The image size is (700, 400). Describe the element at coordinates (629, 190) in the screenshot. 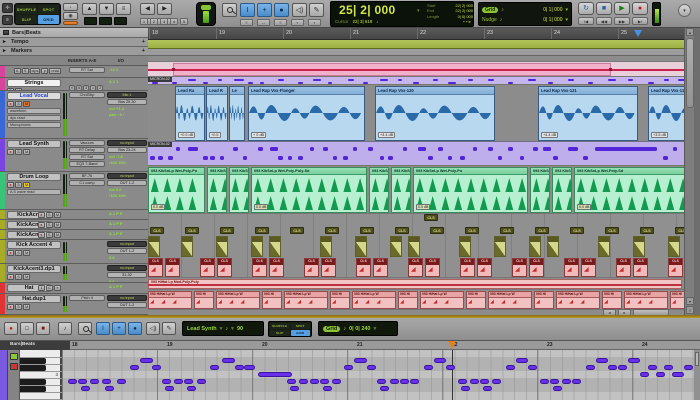

I see `drum-clip: 093 KikSnLp Wet-Poly-Sd 0.0 dB` at that location.